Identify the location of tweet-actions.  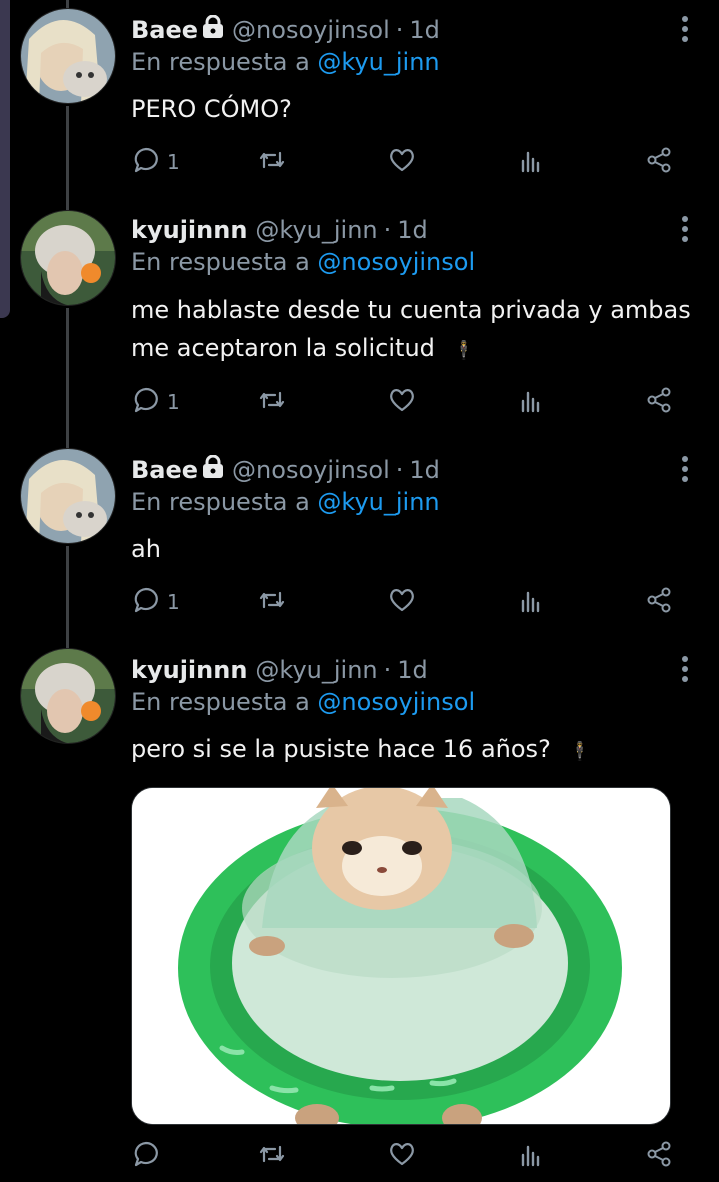
(411, 1156).